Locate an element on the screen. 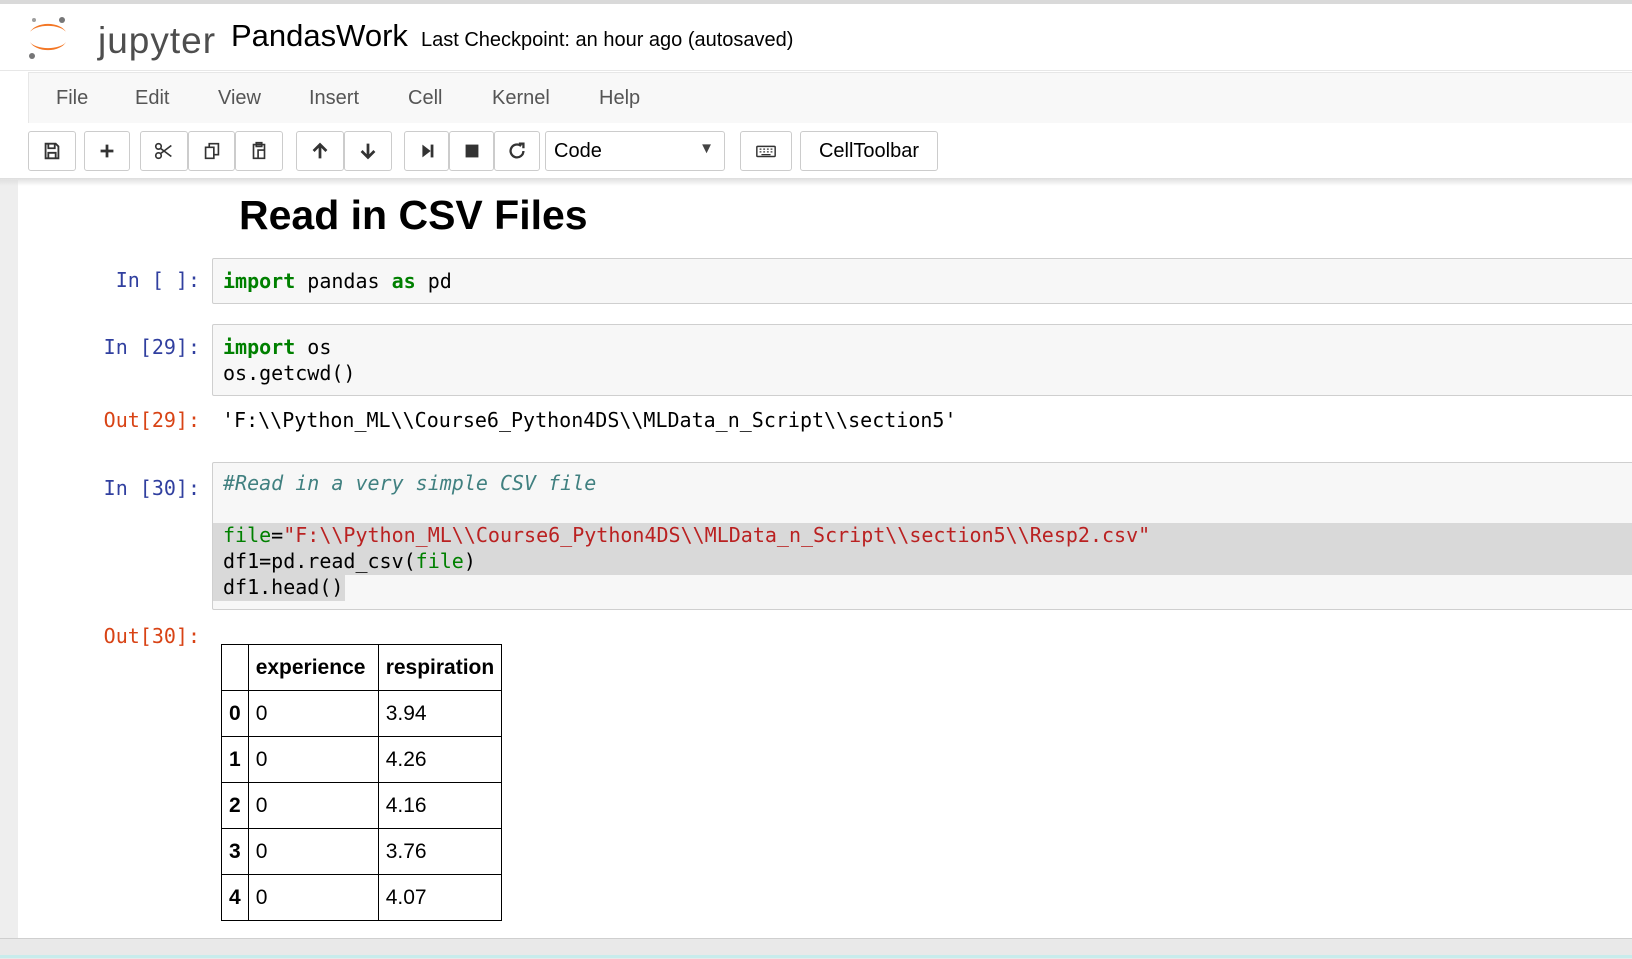  output-prompt: Out[30]: is located at coordinates (151, 636).